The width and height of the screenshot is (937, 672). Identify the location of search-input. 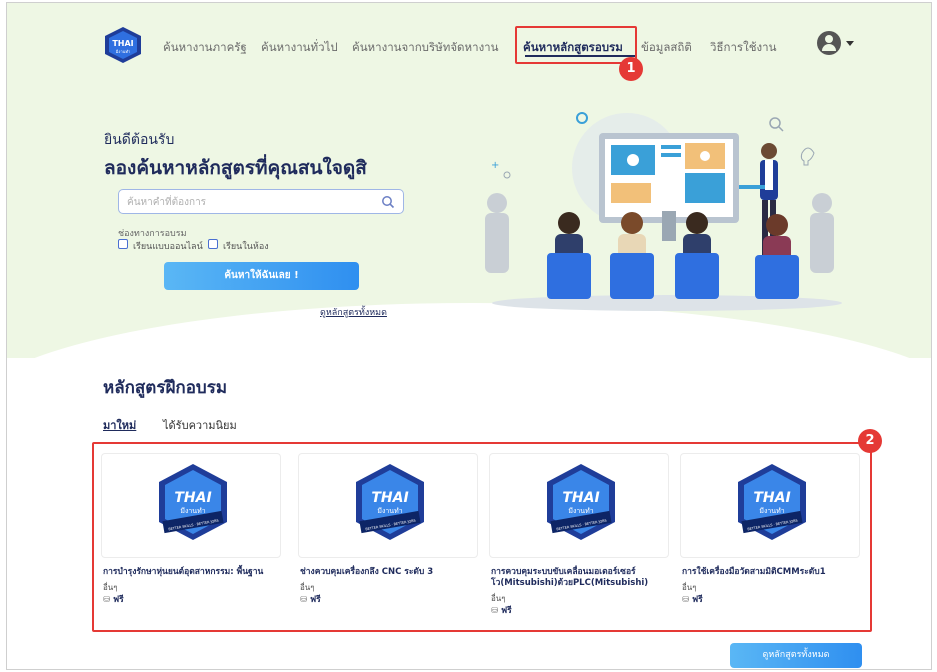
(252, 202).